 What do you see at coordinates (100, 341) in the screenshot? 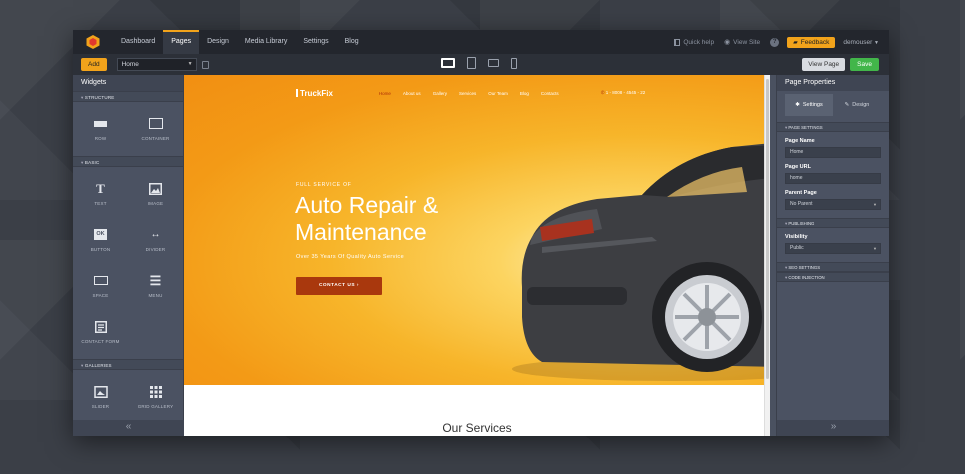
I see `widget-label: CONTACT FORM` at bounding box center [100, 341].